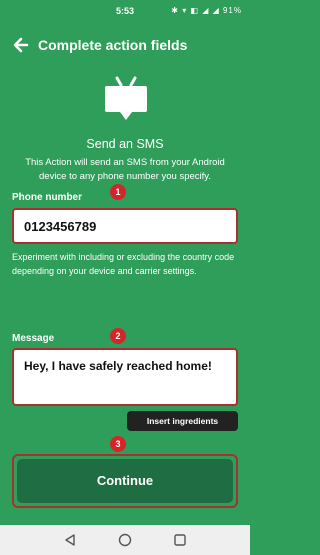 Image resolution: width=320 pixels, height=555 pixels. I want to click on step-badge-3: 3, so click(118, 444).